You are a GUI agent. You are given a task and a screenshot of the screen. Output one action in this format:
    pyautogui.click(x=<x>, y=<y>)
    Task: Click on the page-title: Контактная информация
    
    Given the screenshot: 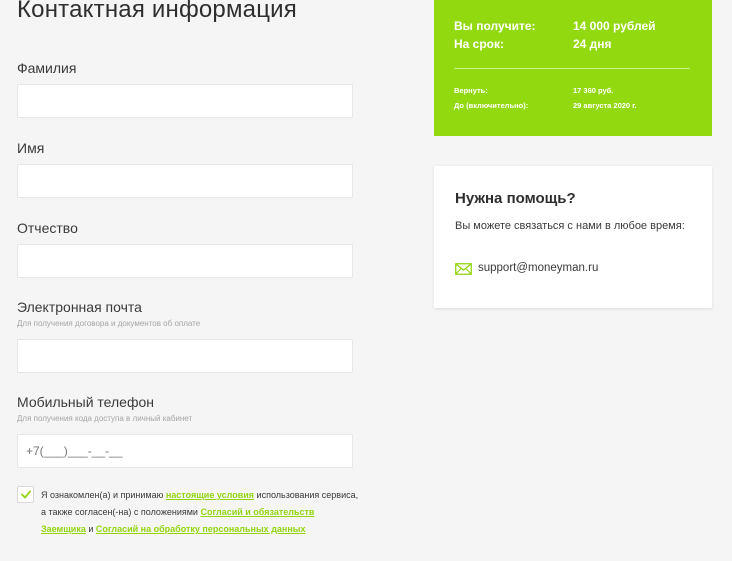 What is the action you would take?
    pyautogui.click(x=157, y=11)
    